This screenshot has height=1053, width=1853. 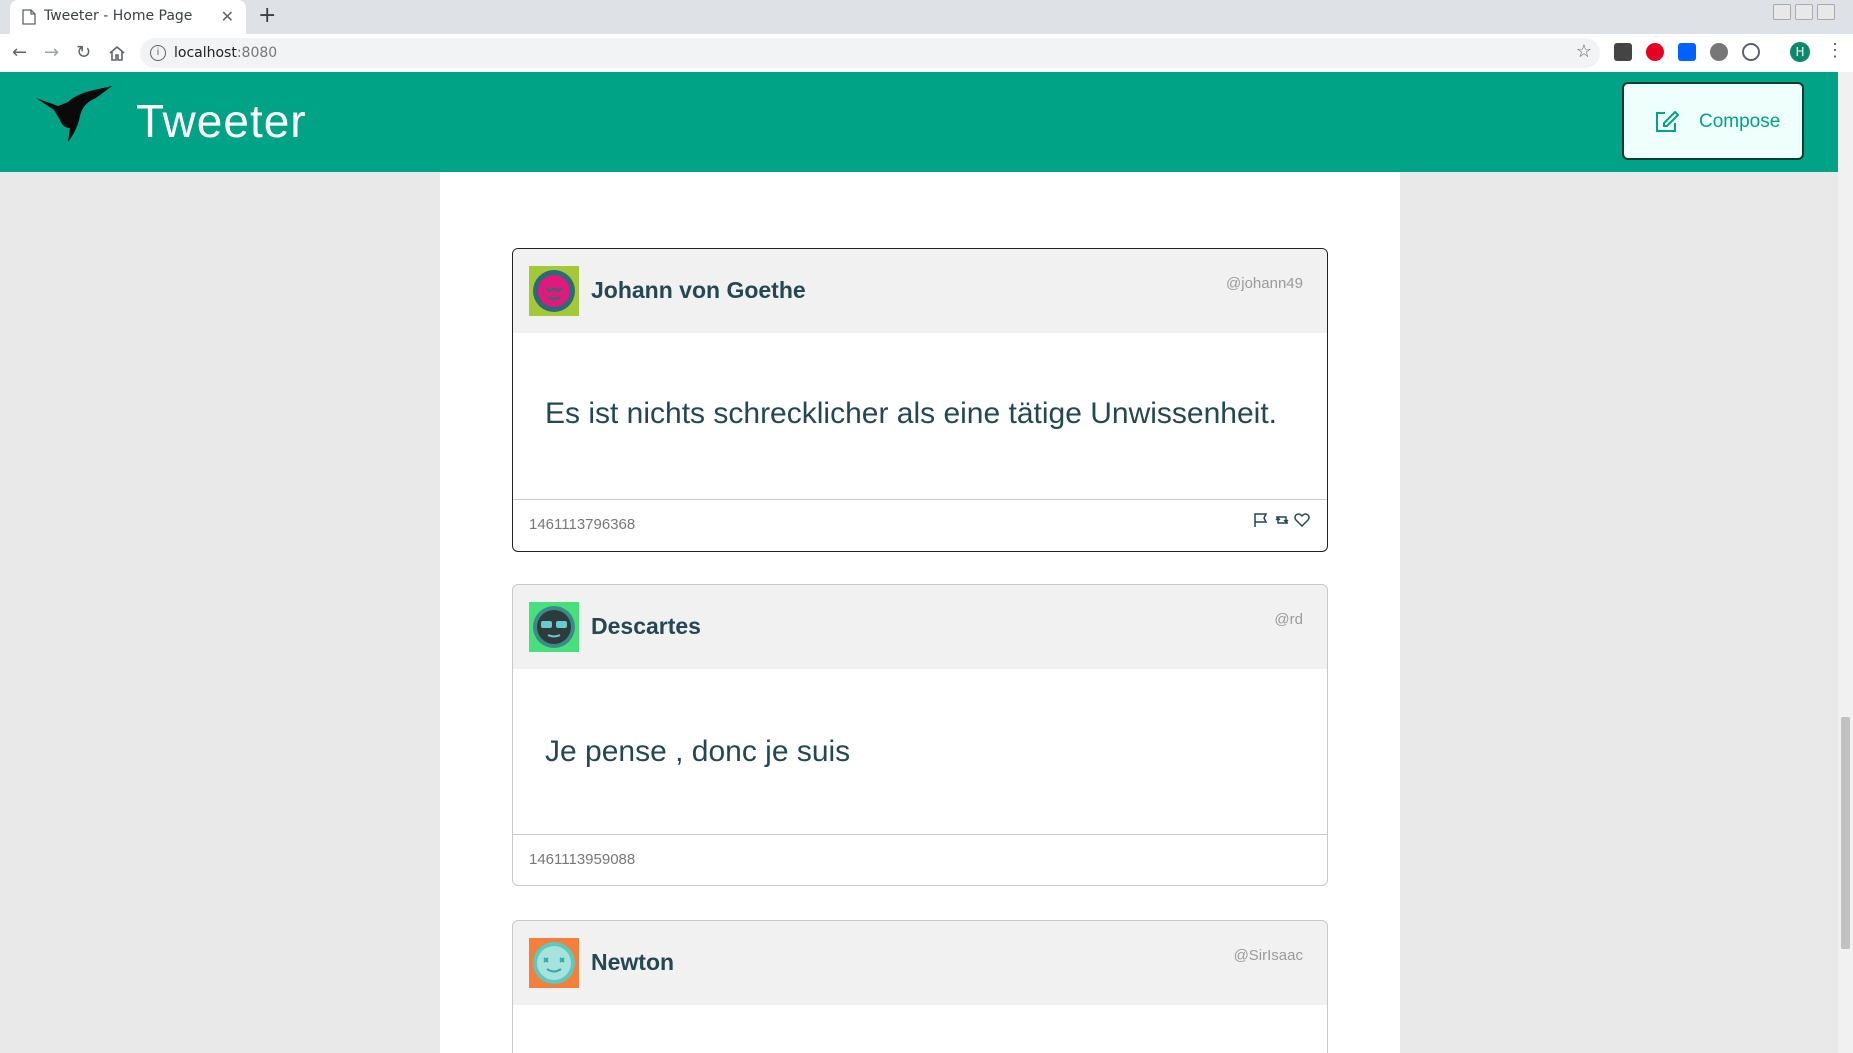 I want to click on tweet-author-handle: @johann49, so click(x=1264, y=283).